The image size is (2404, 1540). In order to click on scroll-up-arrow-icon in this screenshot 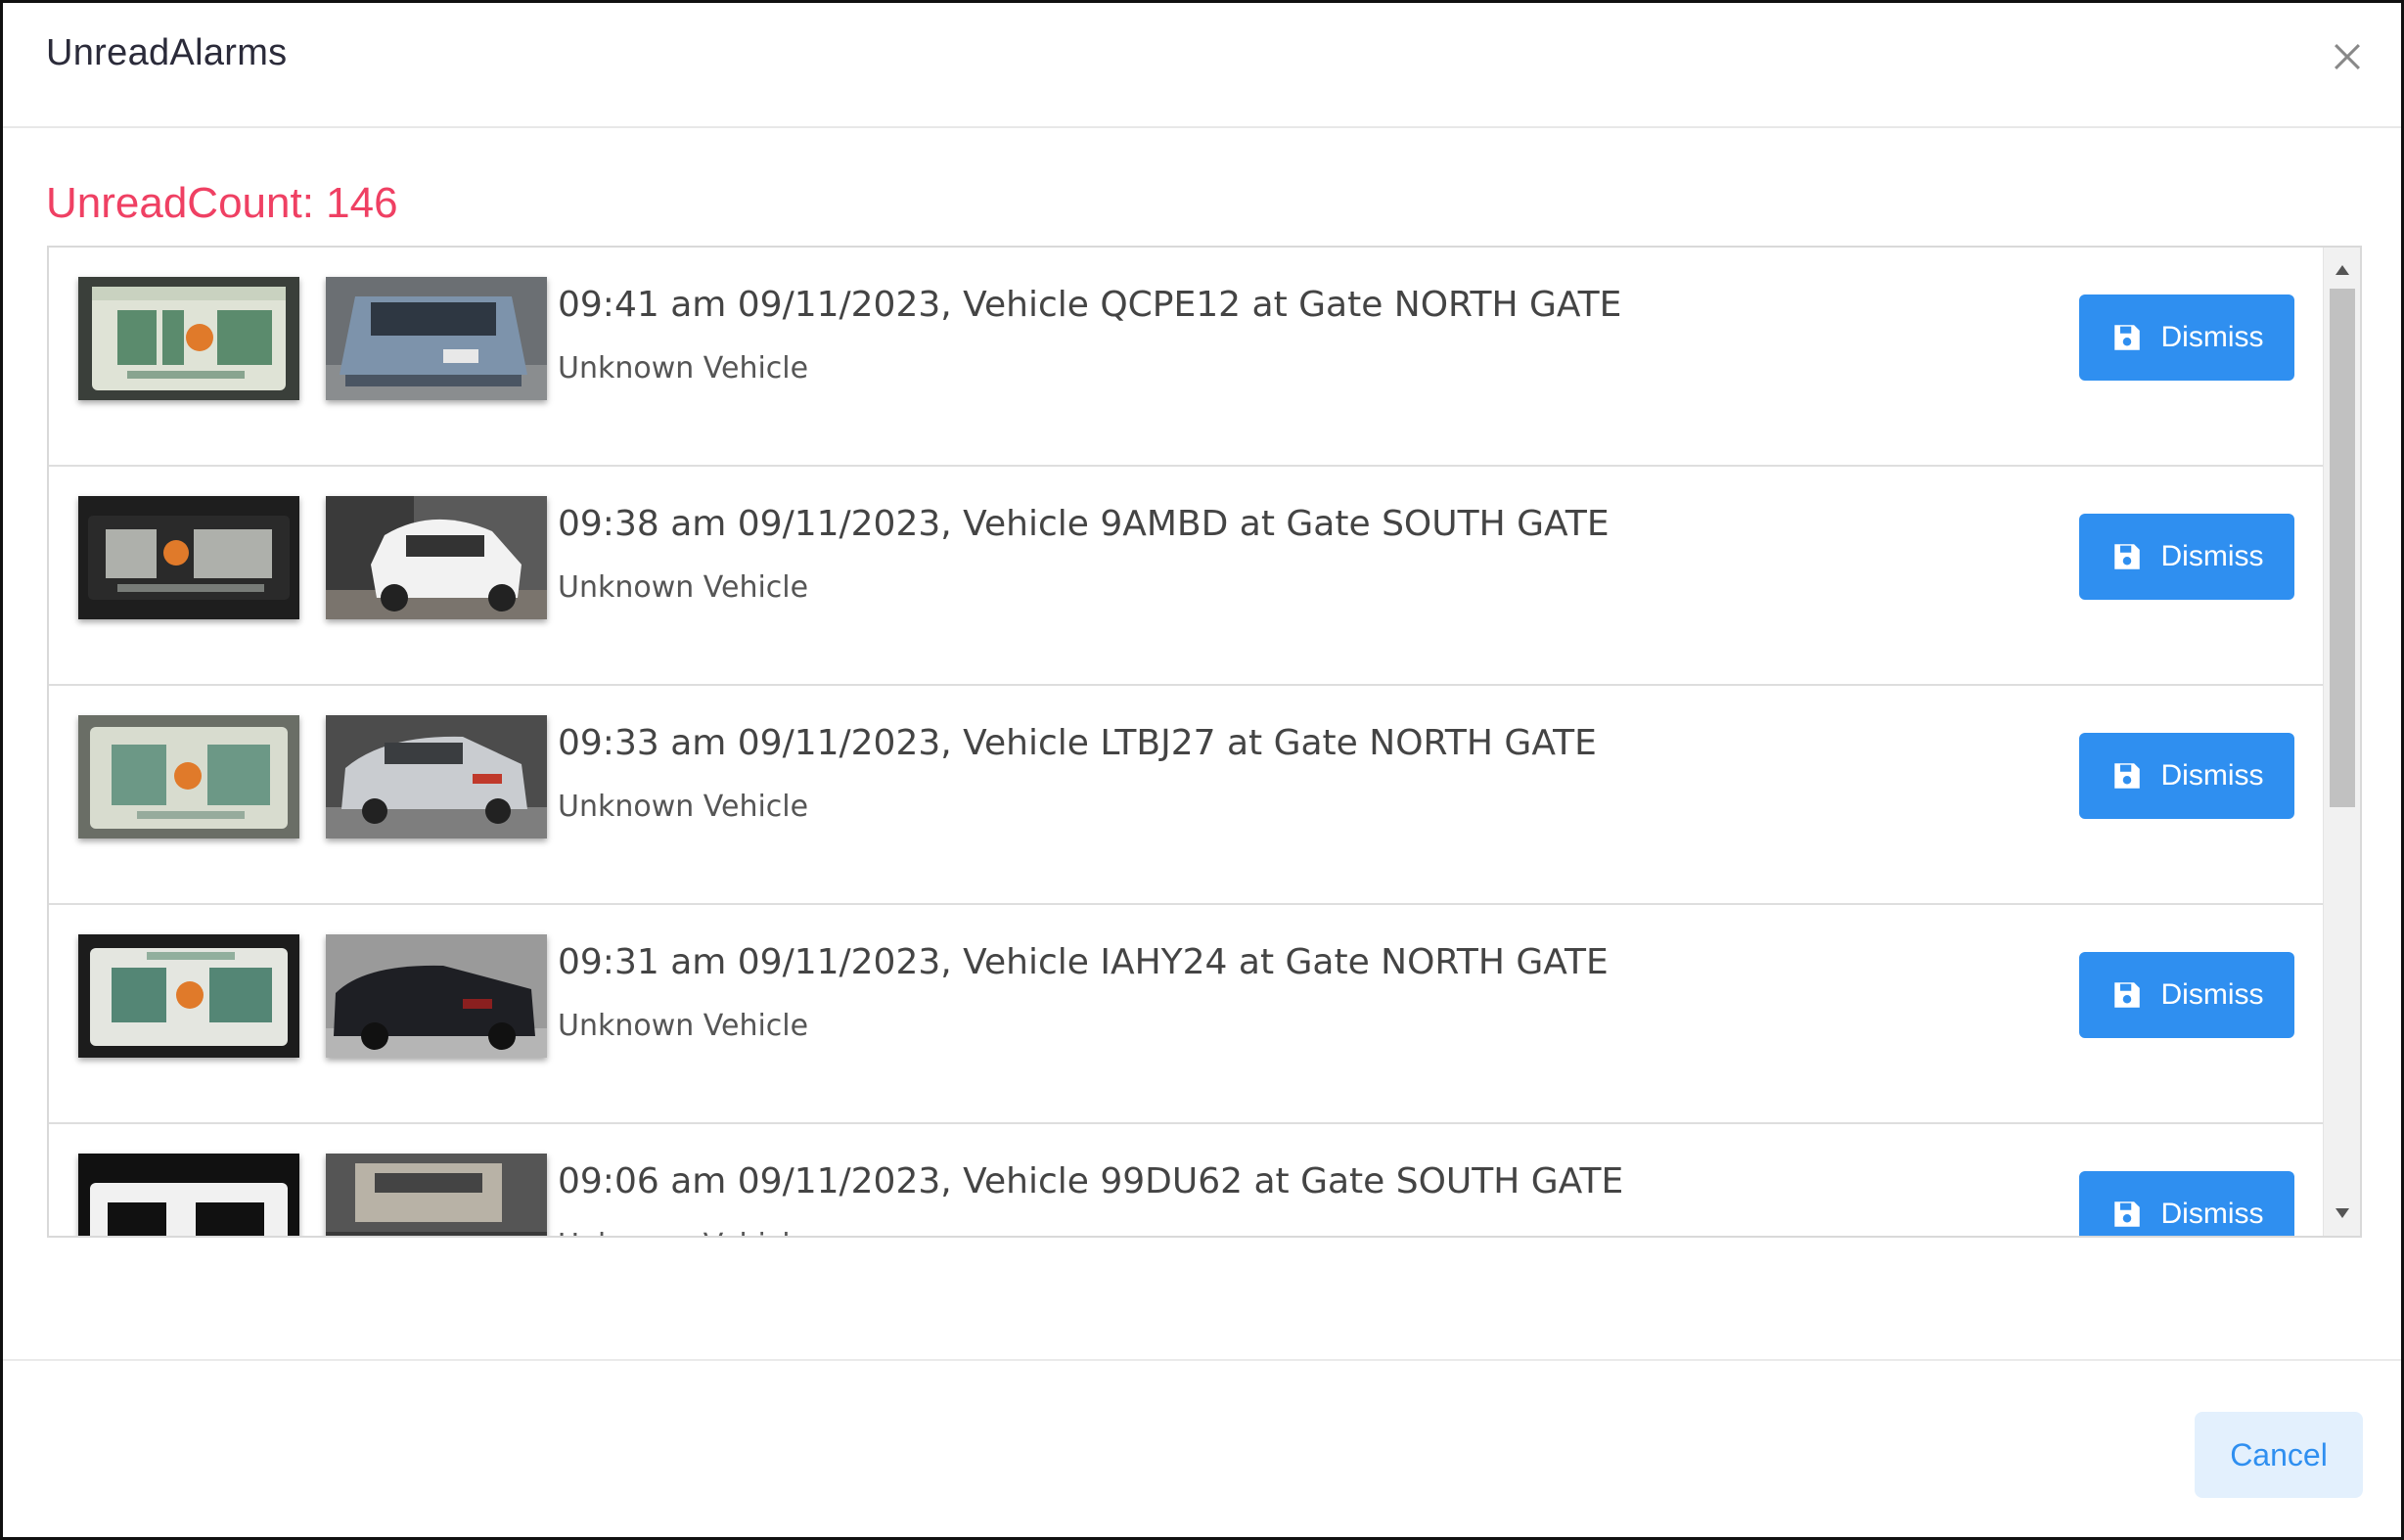, I will do `click(2342, 270)`.